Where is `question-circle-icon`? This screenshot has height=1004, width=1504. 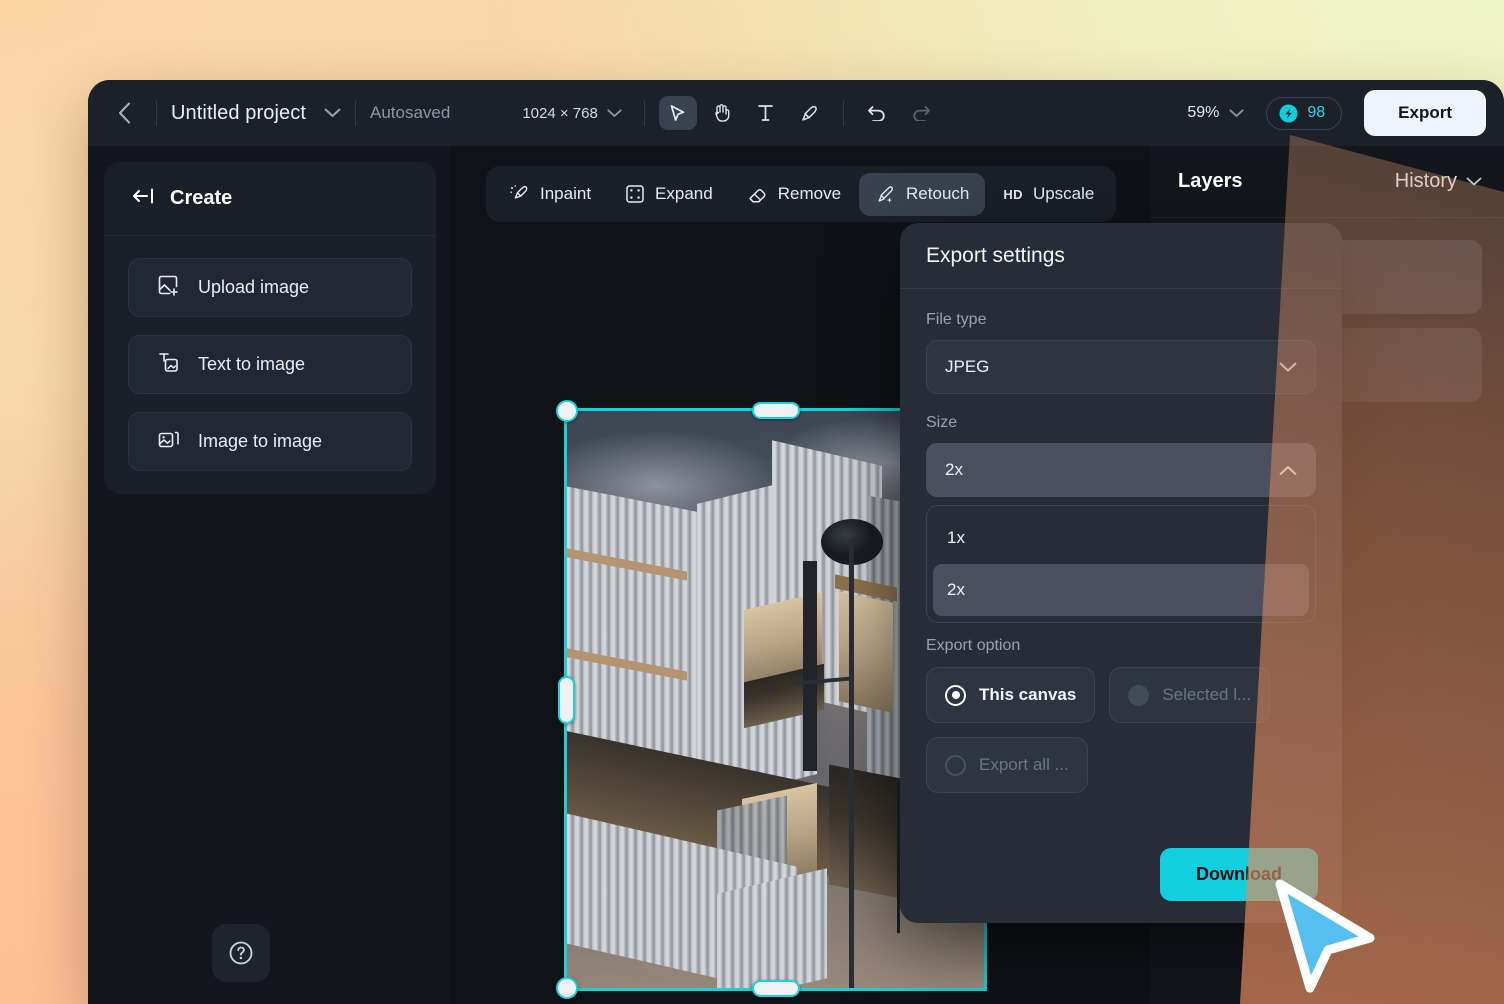 question-circle-icon is located at coordinates (241, 953).